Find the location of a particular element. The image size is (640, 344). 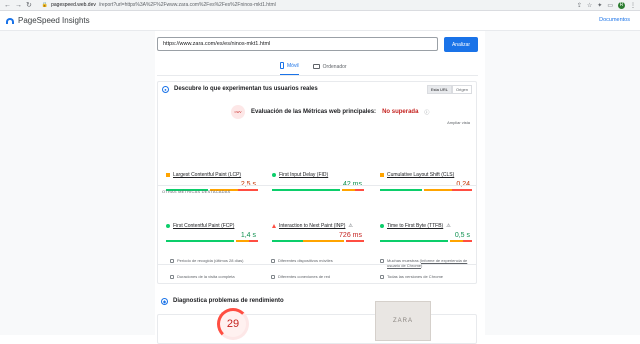

metric-card: Time to First Byte (TTFB) ⚠ 0,5 s is located at coordinates (426, 232).